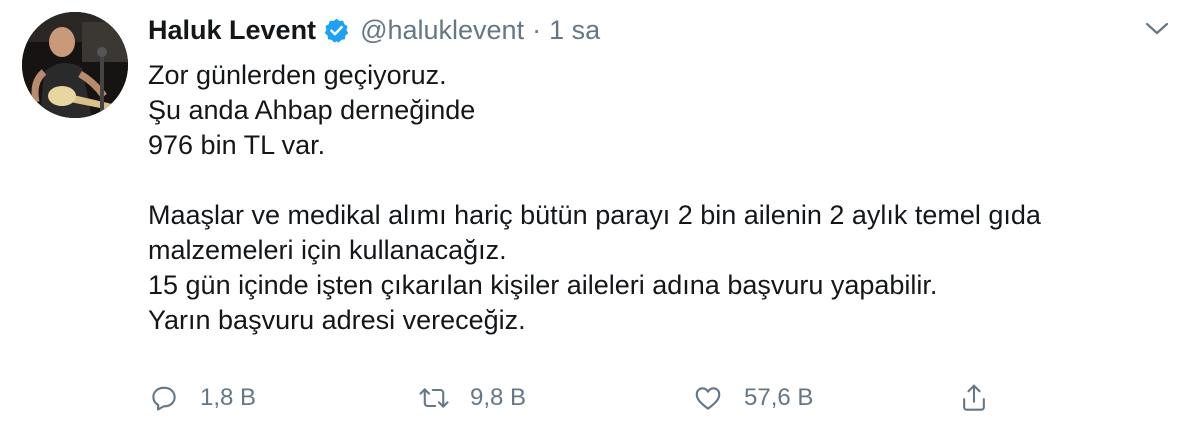  I want to click on share-icon, so click(974, 398).